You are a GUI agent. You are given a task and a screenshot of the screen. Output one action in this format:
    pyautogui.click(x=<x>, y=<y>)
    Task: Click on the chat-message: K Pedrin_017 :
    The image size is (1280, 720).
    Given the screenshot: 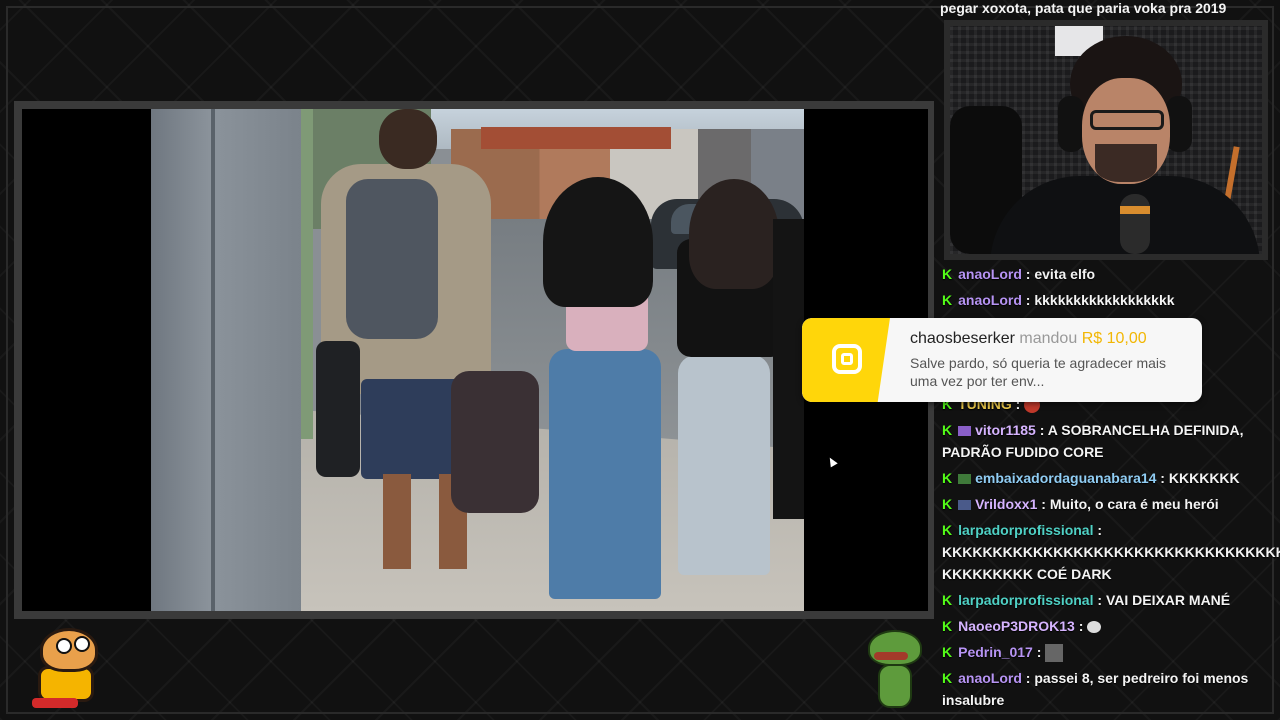 What is the action you would take?
    pyautogui.click(x=1107, y=652)
    